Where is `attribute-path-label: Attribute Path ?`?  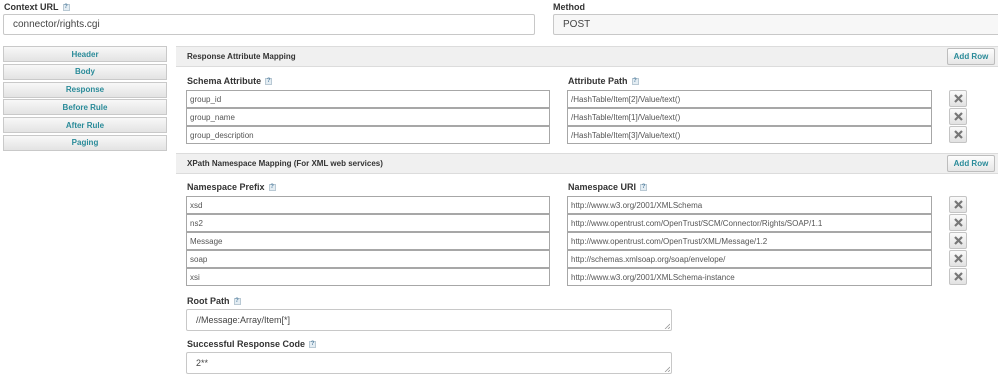 attribute-path-label: Attribute Path ? is located at coordinates (603, 81).